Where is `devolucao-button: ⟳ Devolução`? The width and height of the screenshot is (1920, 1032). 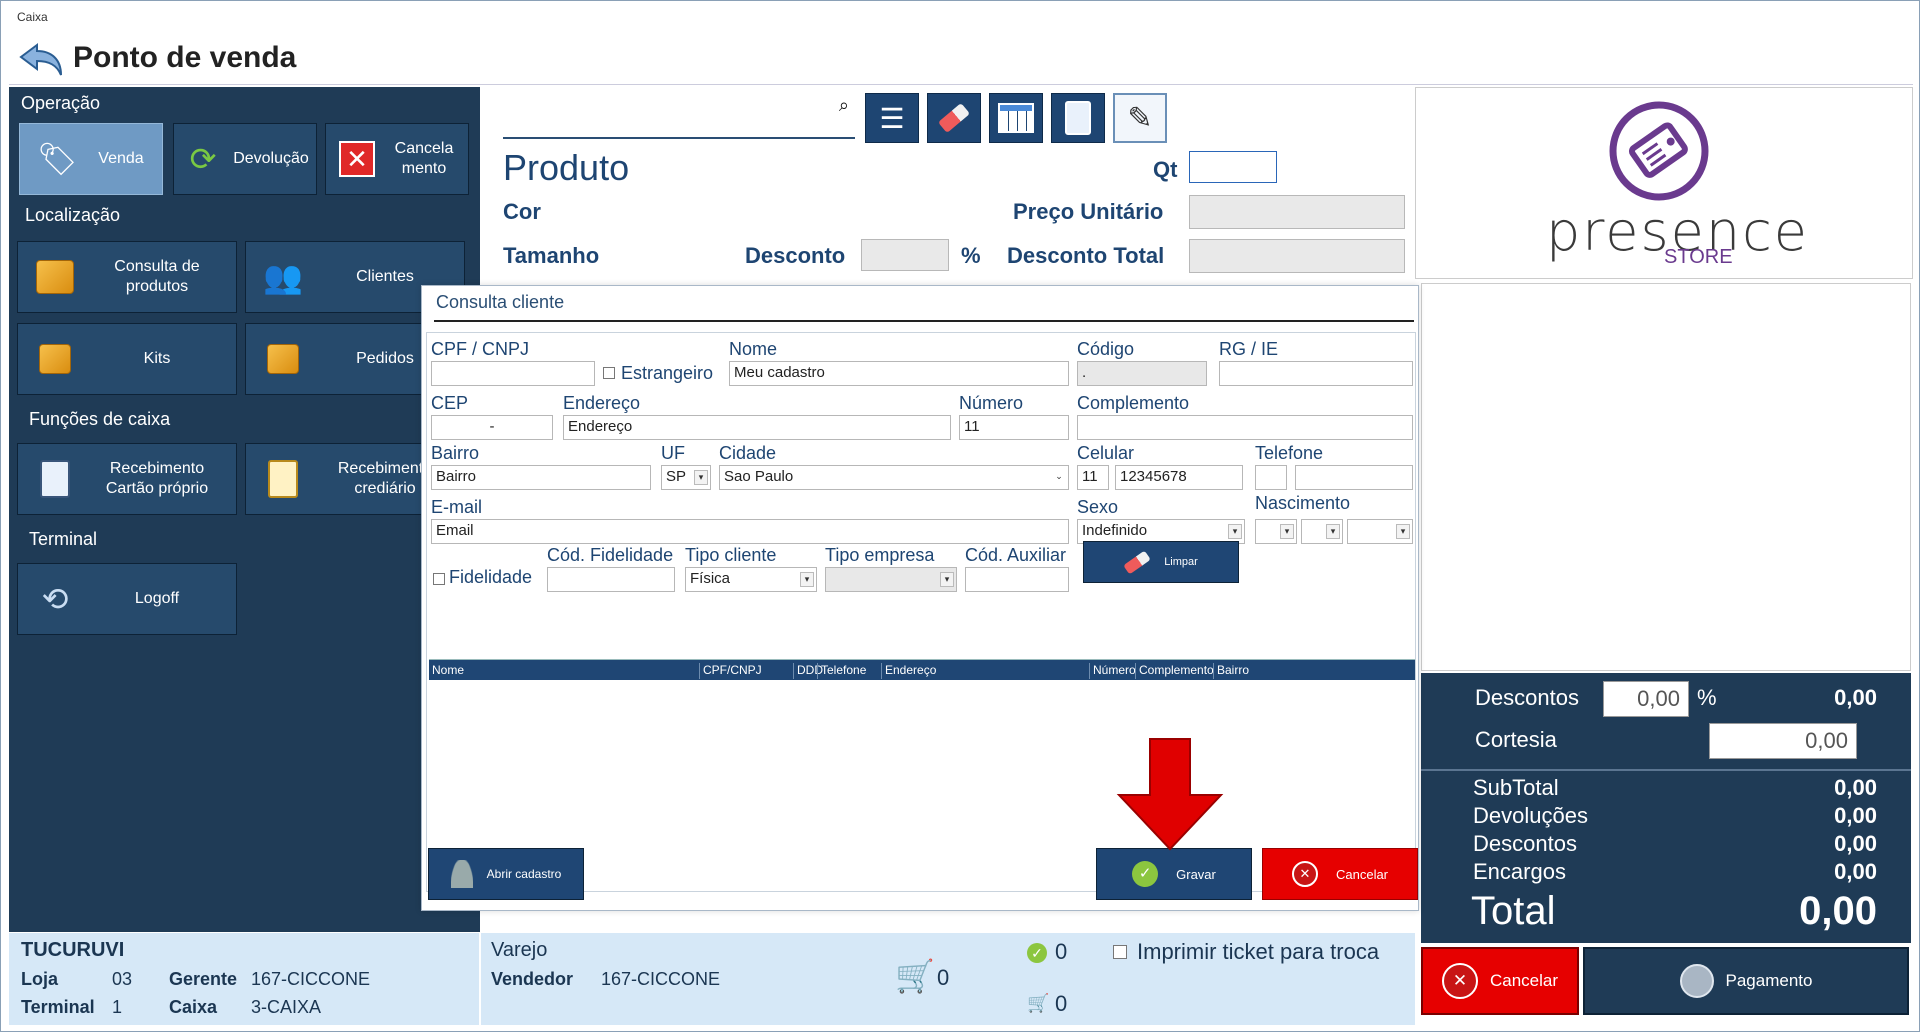
devolucao-button: ⟳ Devolução is located at coordinates (245, 159).